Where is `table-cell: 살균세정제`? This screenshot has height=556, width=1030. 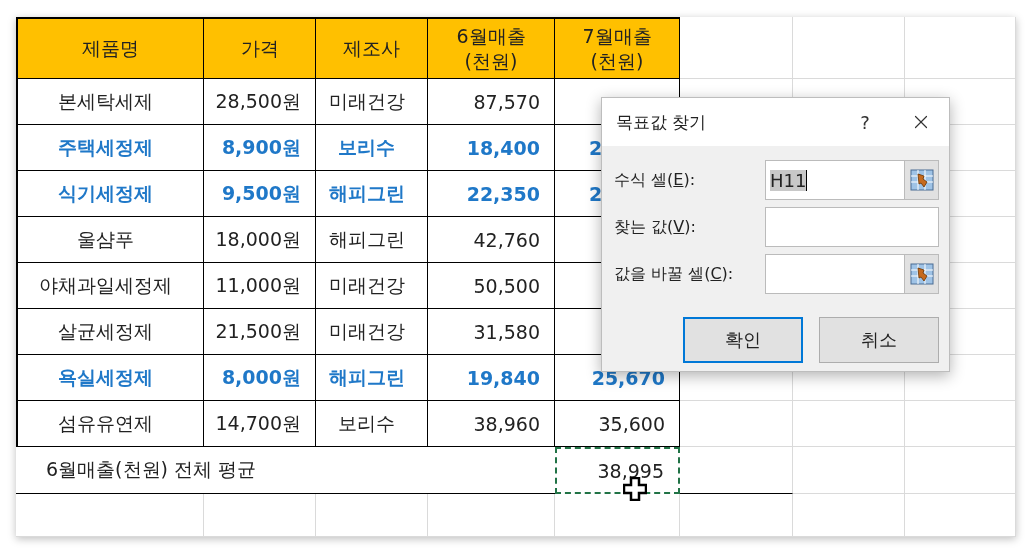
table-cell: 살균세정제 is located at coordinates (110, 332).